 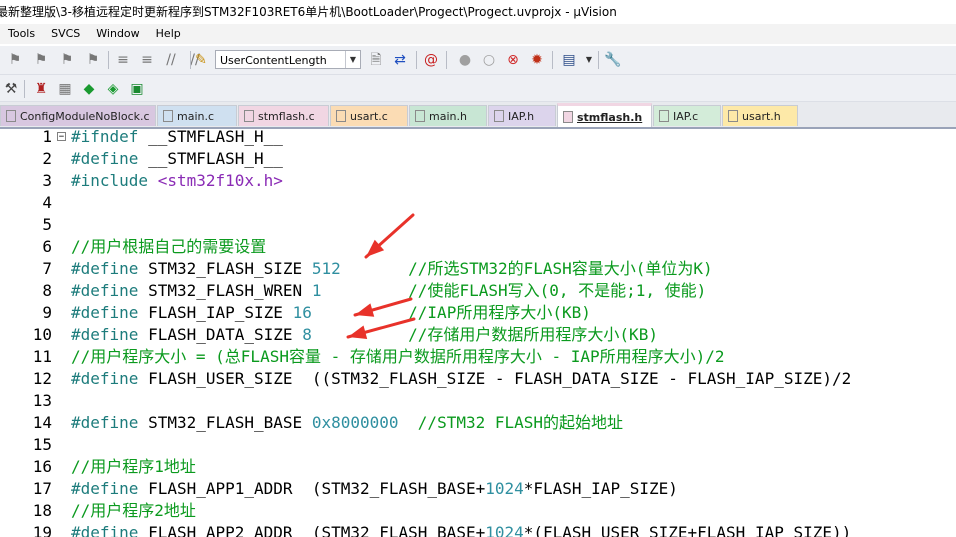 I want to click on menu-tools: Tools, so click(x=21, y=34).